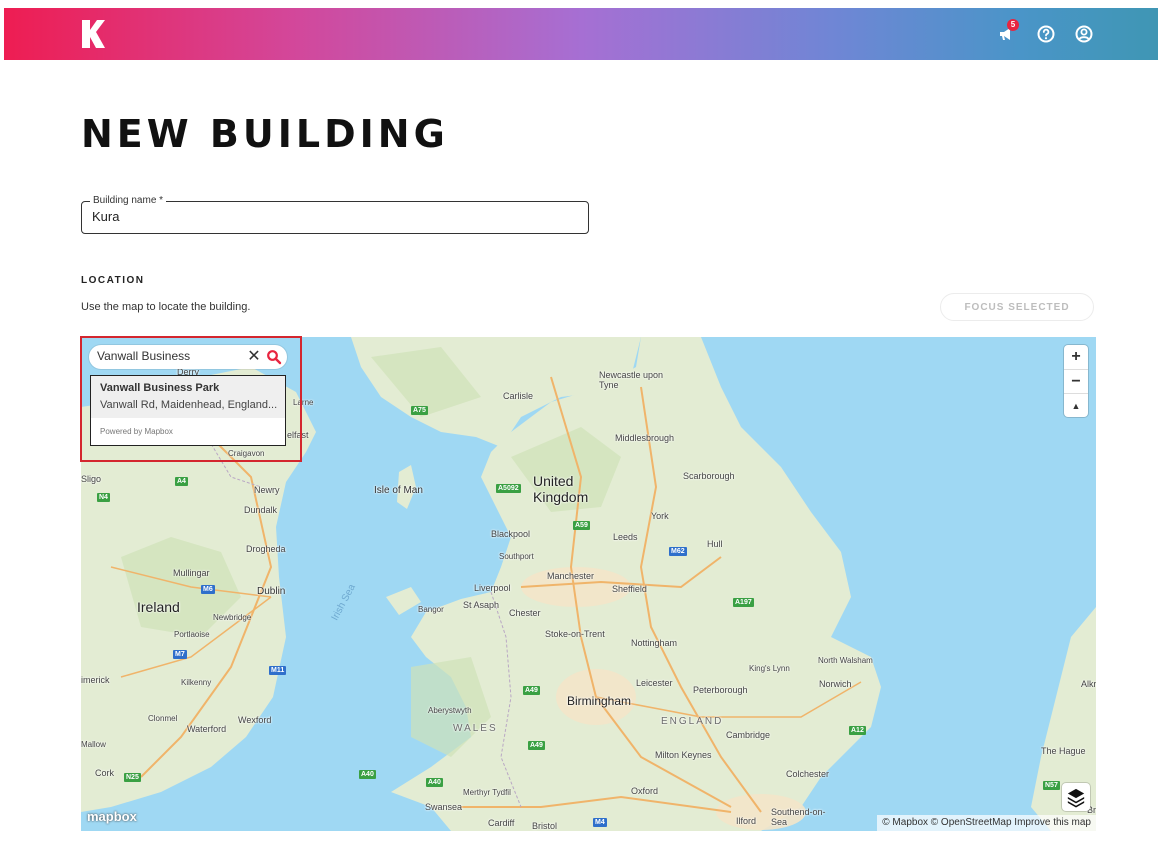 This screenshot has width=1171, height=858. I want to click on map-label: Dublin, so click(271, 591).